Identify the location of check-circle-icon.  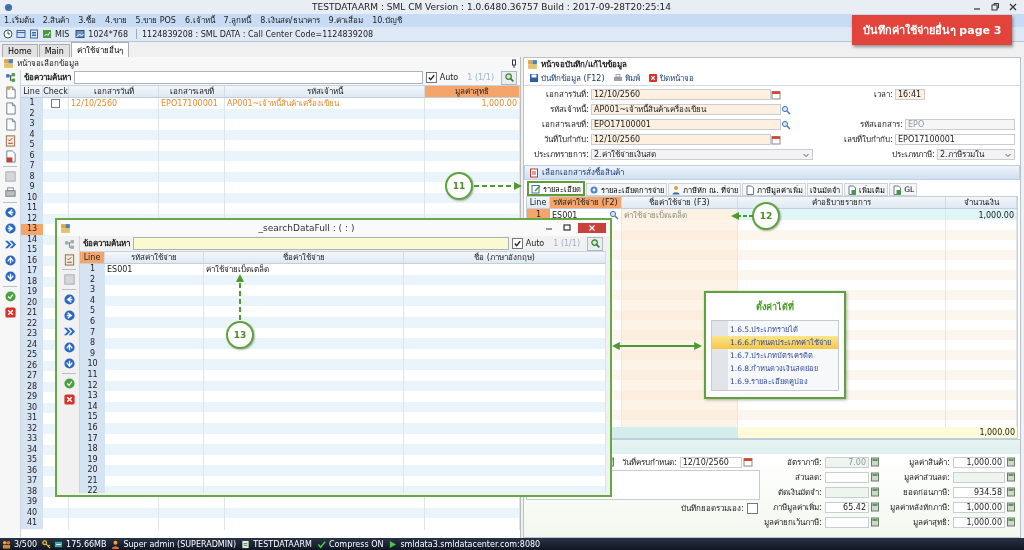
(69, 383).